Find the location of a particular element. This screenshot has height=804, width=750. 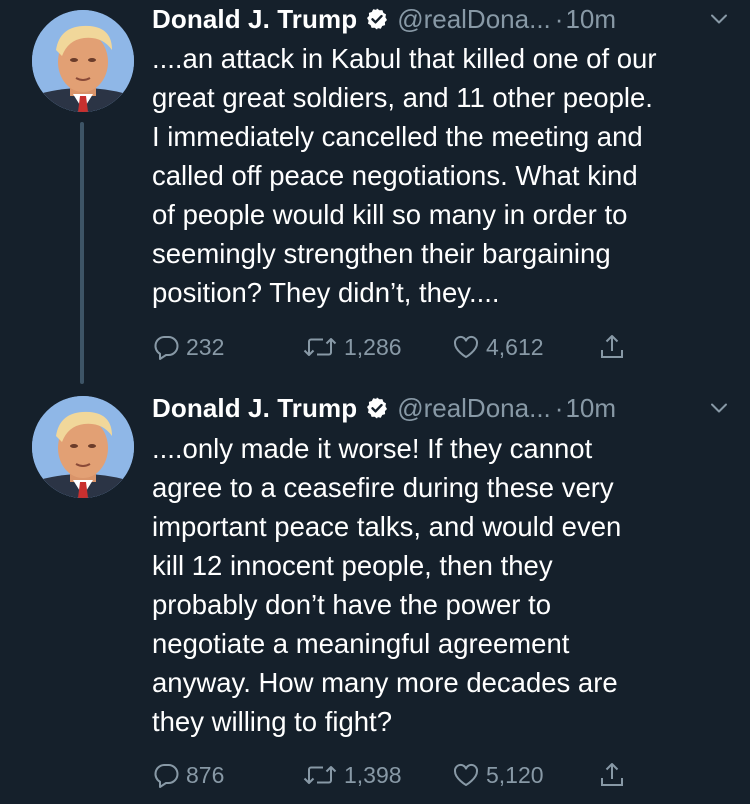

tweet-text-line: anyway. How many more decades are is located at coordinates (385, 682).